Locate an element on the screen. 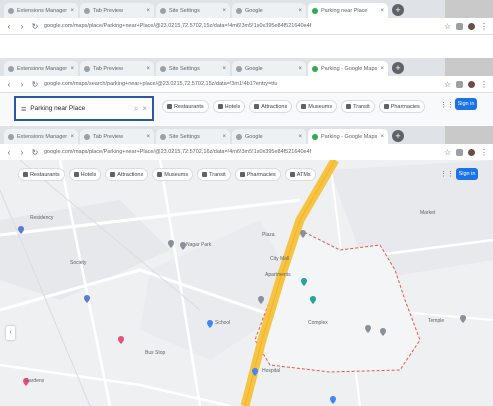  signin-button: Sign in is located at coordinates (467, 174).